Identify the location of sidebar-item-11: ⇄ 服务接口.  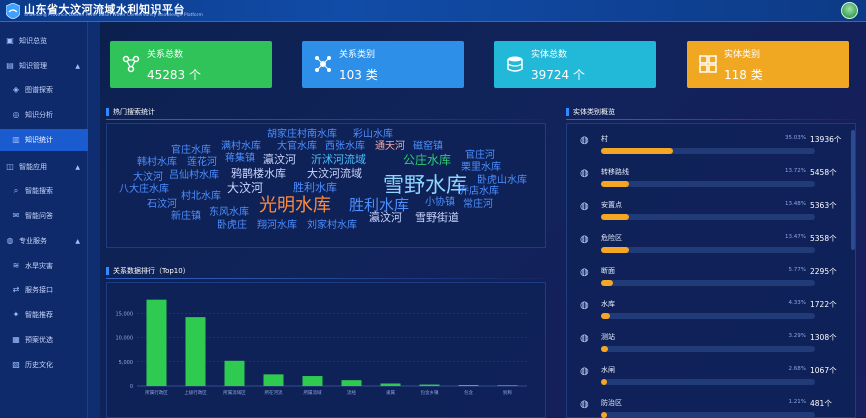
(44, 290).